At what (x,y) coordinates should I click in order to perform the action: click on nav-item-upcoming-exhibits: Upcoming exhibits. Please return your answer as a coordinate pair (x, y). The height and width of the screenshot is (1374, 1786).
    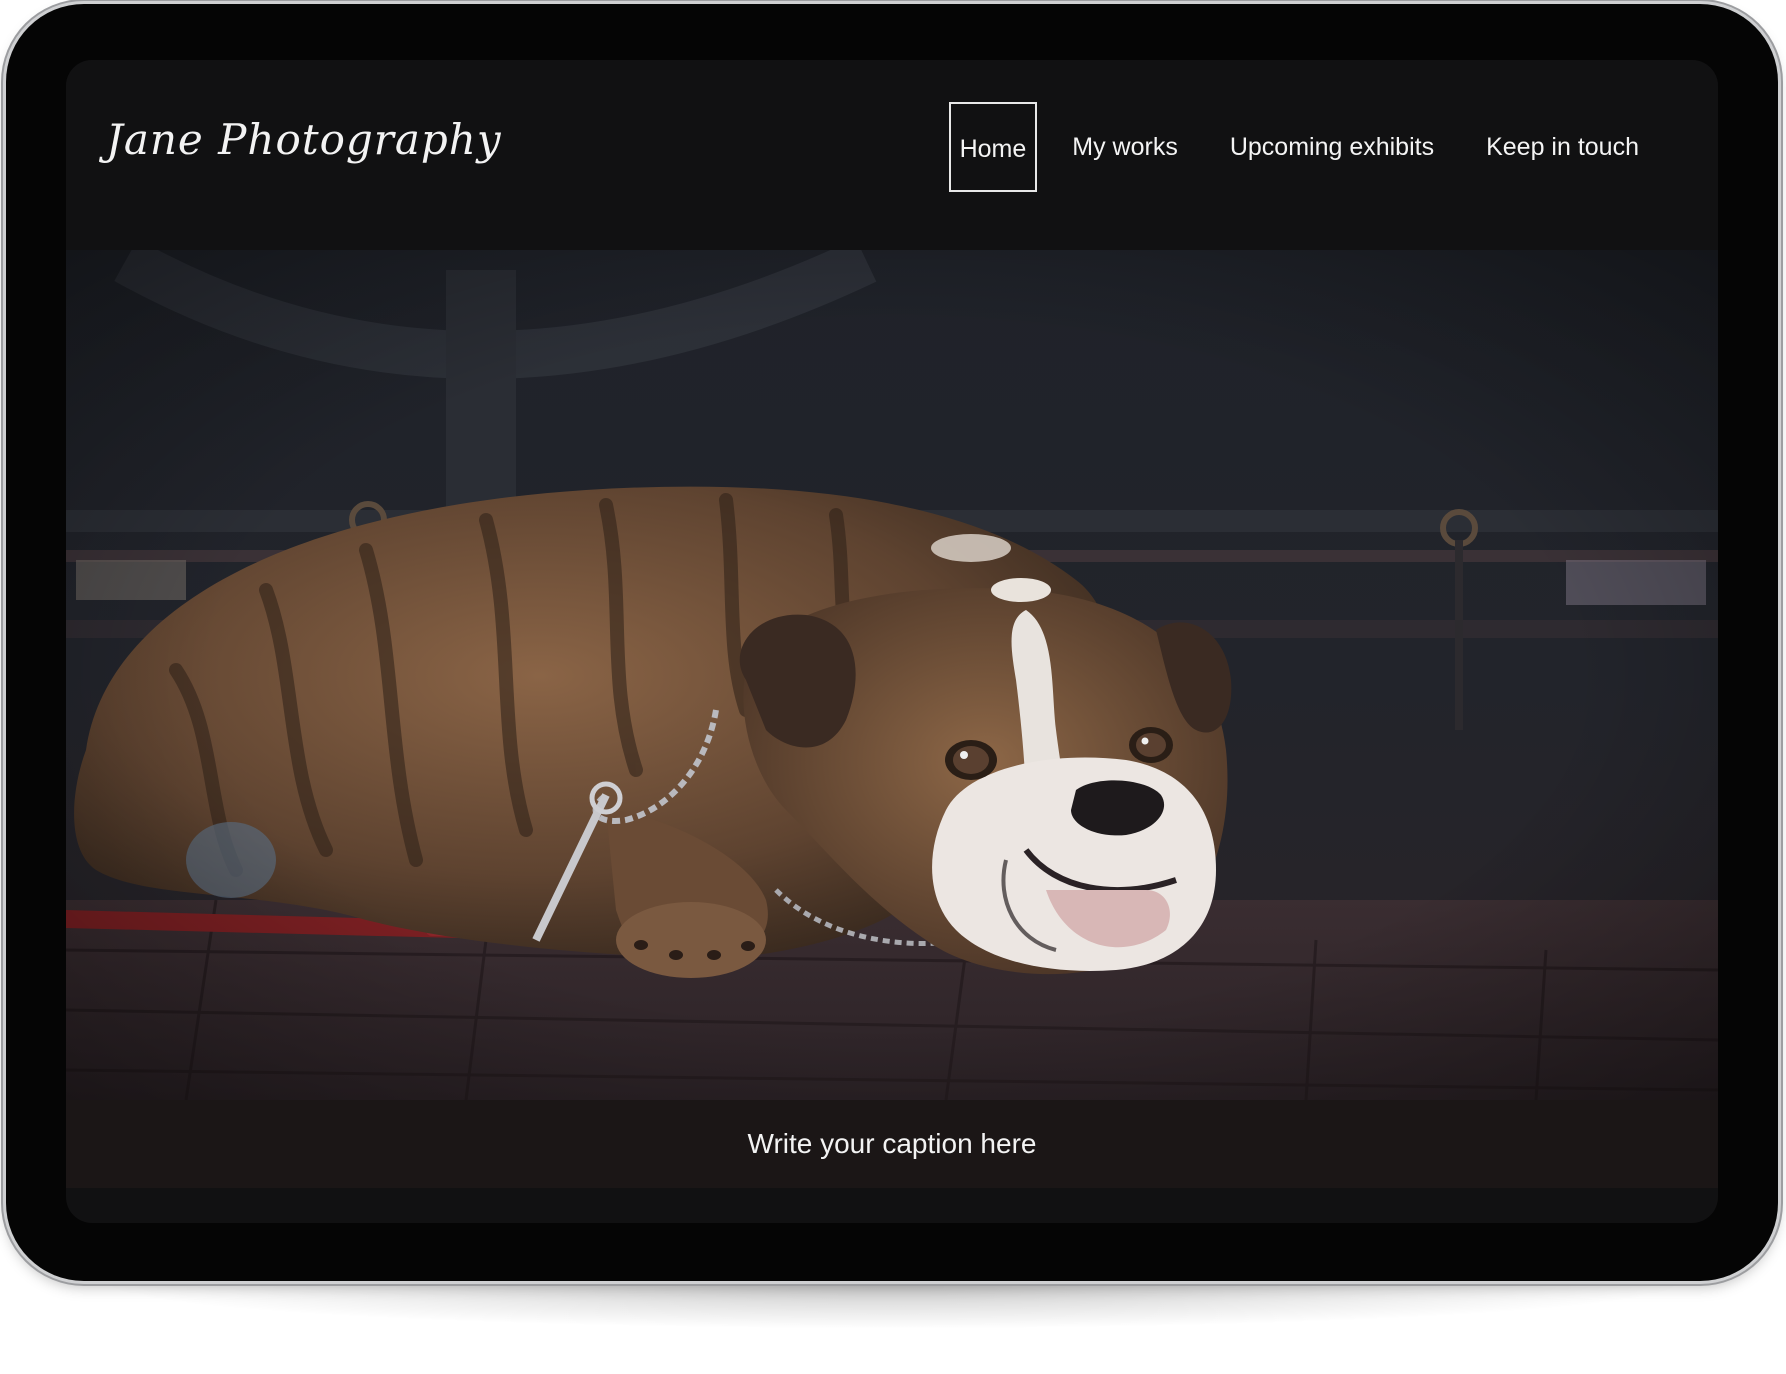
    Looking at the image, I should click on (1332, 147).